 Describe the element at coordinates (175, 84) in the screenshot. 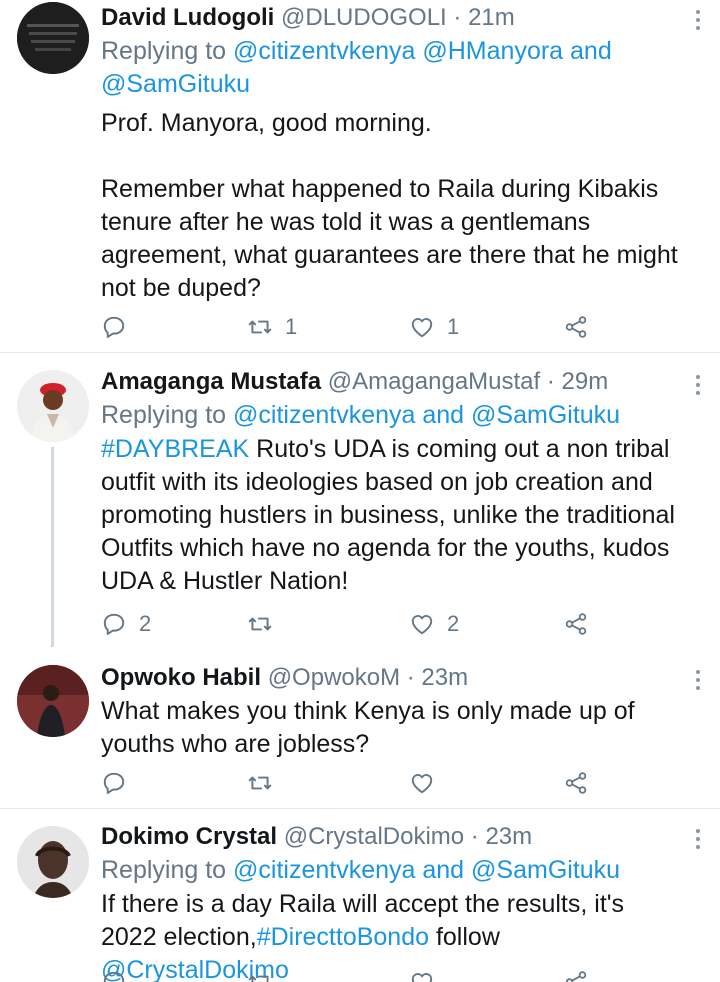

I see `reply-mention: @SamGituku` at that location.